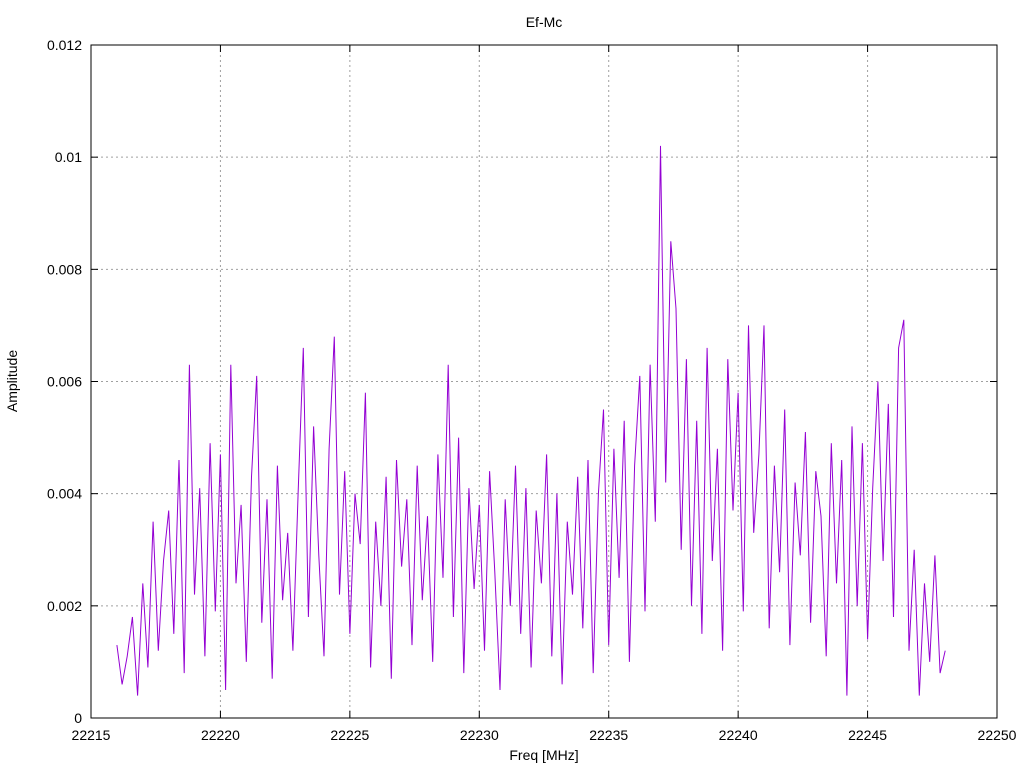 The width and height of the screenshot is (1024, 773). I want to click on x-tick-label: 22245, so click(867, 735).